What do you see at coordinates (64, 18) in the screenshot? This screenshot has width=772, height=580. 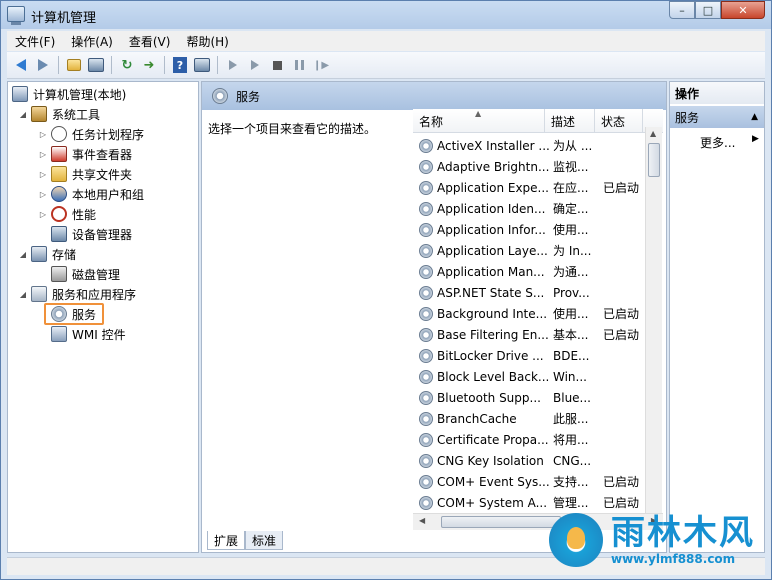 I see `window-title: 计算机管理` at bounding box center [64, 18].